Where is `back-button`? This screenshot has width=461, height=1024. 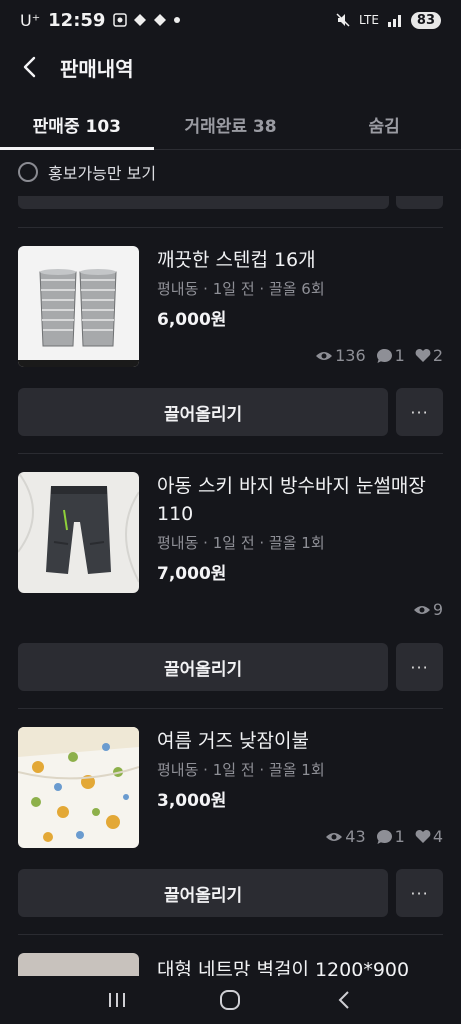 back-button is located at coordinates (30, 67).